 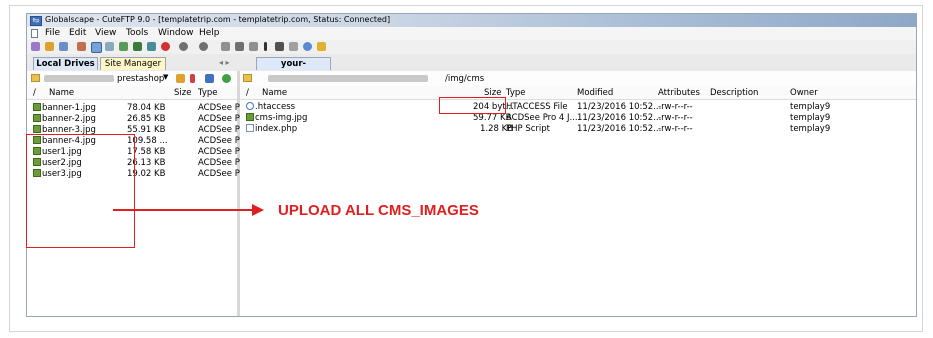 What do you see at coordinates (465, 79) in the screenshot?
I see `remote-path-text: /img/cms` at bounding box center [465, 79].